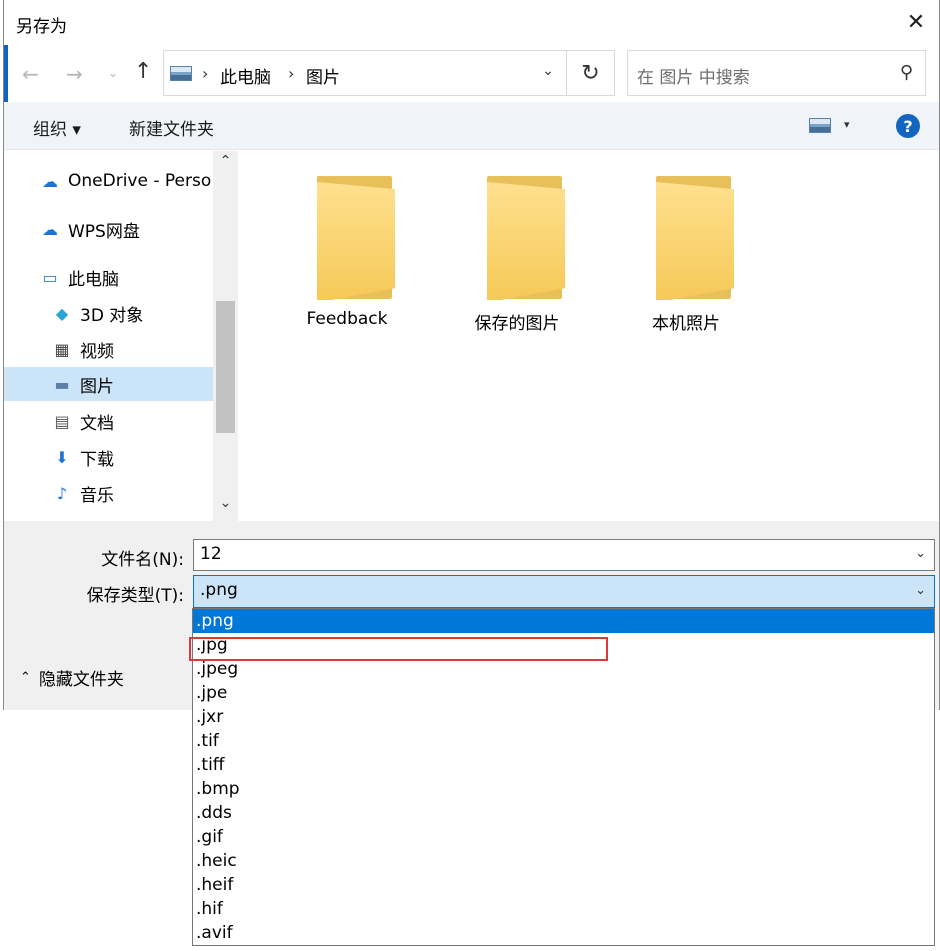 The image size is (940, 951). Describe the element at coordinates (245, 75) in the screenshot. I see `breadcrumb-this-pc: 此电脑` at that location.